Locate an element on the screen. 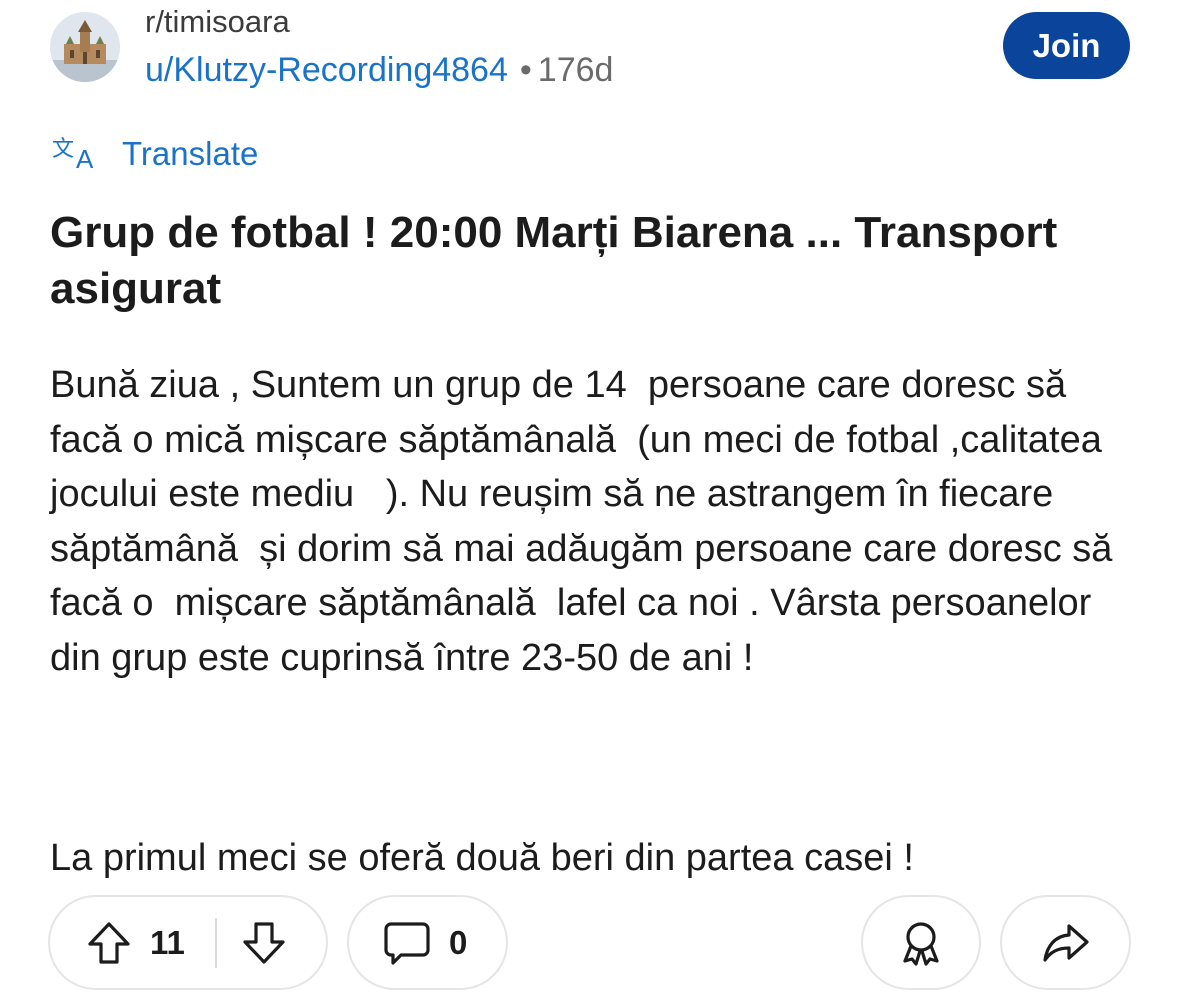 The width and height of the screenshot is (1179, 1005). subreddit-name: r/timisoara is located at coordinates (217, 22).